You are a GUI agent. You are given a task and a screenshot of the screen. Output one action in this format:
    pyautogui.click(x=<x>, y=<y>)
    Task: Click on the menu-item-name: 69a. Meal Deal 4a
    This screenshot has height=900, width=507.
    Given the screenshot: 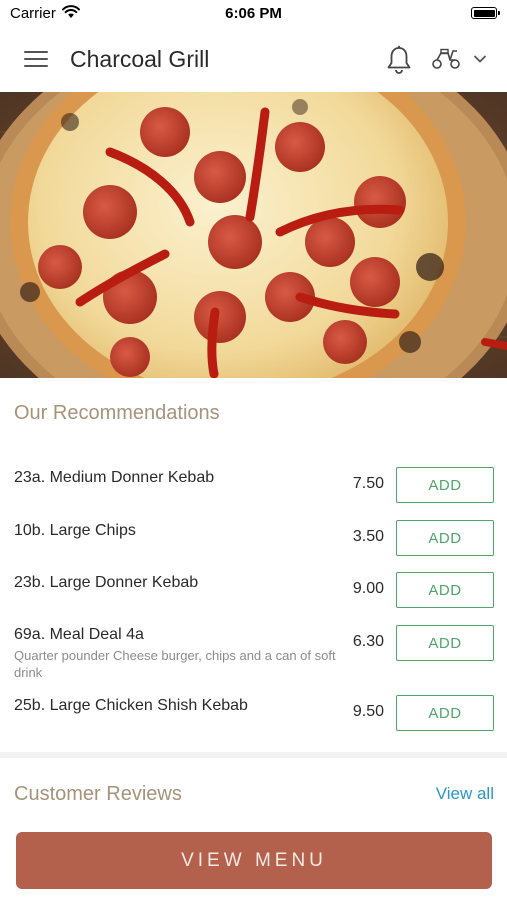 What is the action you would take?
    pyautogui.click(x=79, y=634)
    